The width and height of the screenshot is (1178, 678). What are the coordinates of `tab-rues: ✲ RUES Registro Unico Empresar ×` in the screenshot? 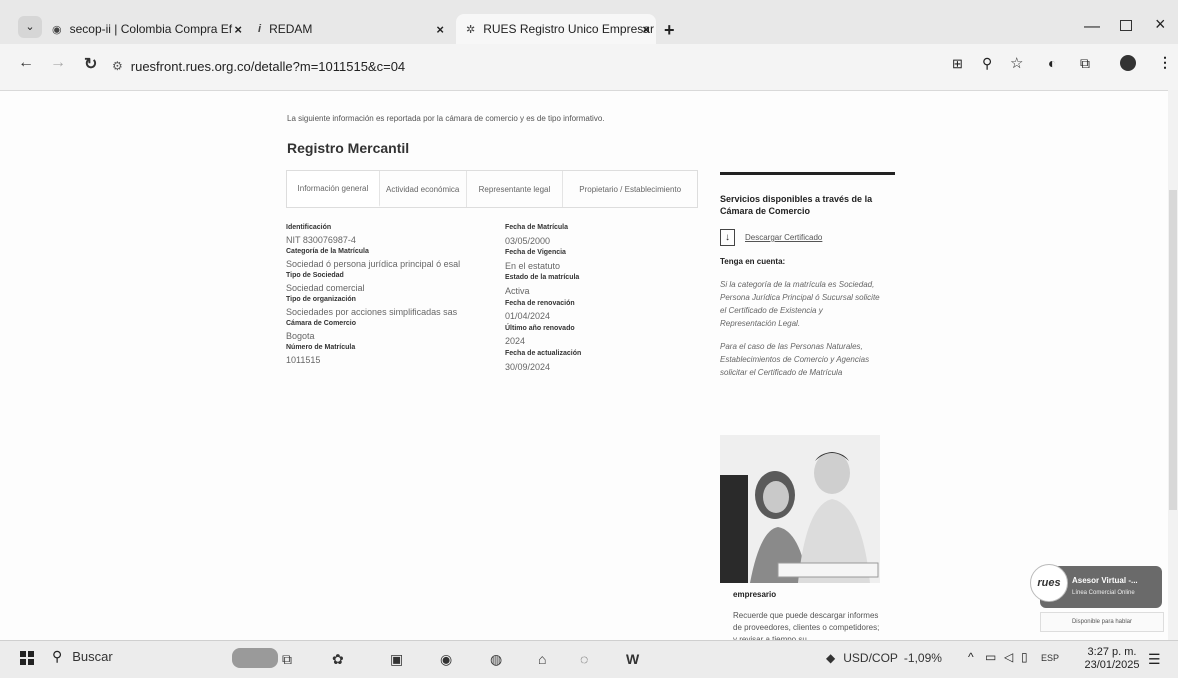 It's located at (556, 29).